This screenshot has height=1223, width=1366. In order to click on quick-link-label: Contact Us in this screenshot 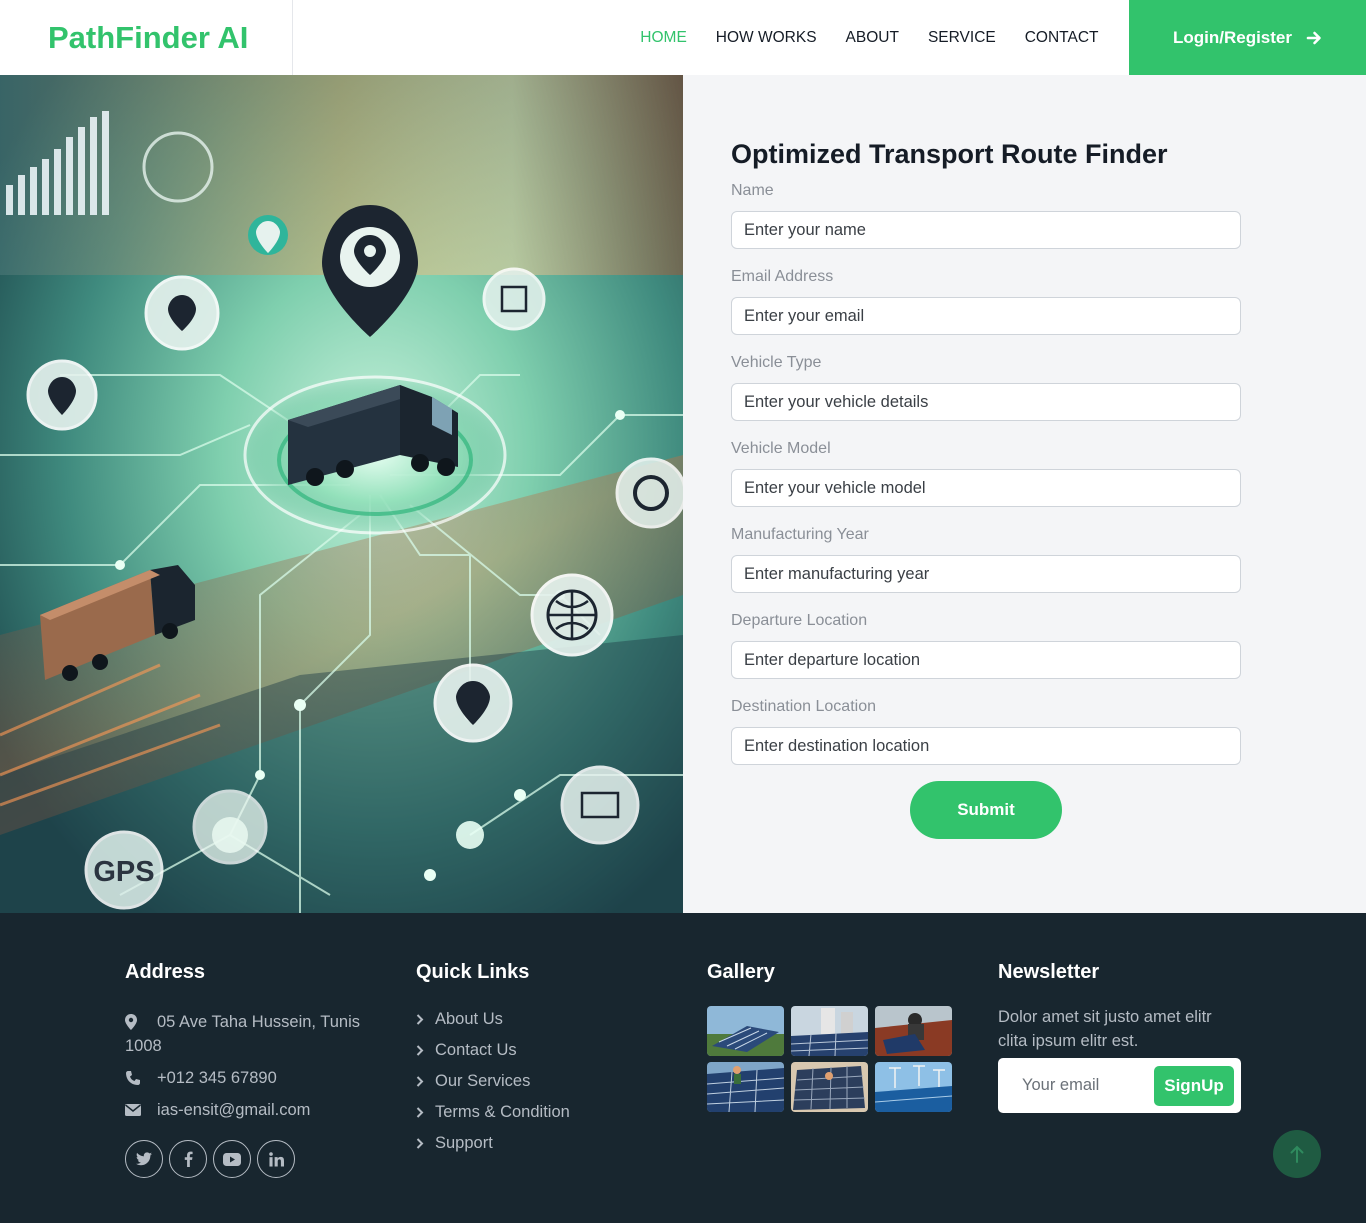, I will do `click(476, 1050)`.